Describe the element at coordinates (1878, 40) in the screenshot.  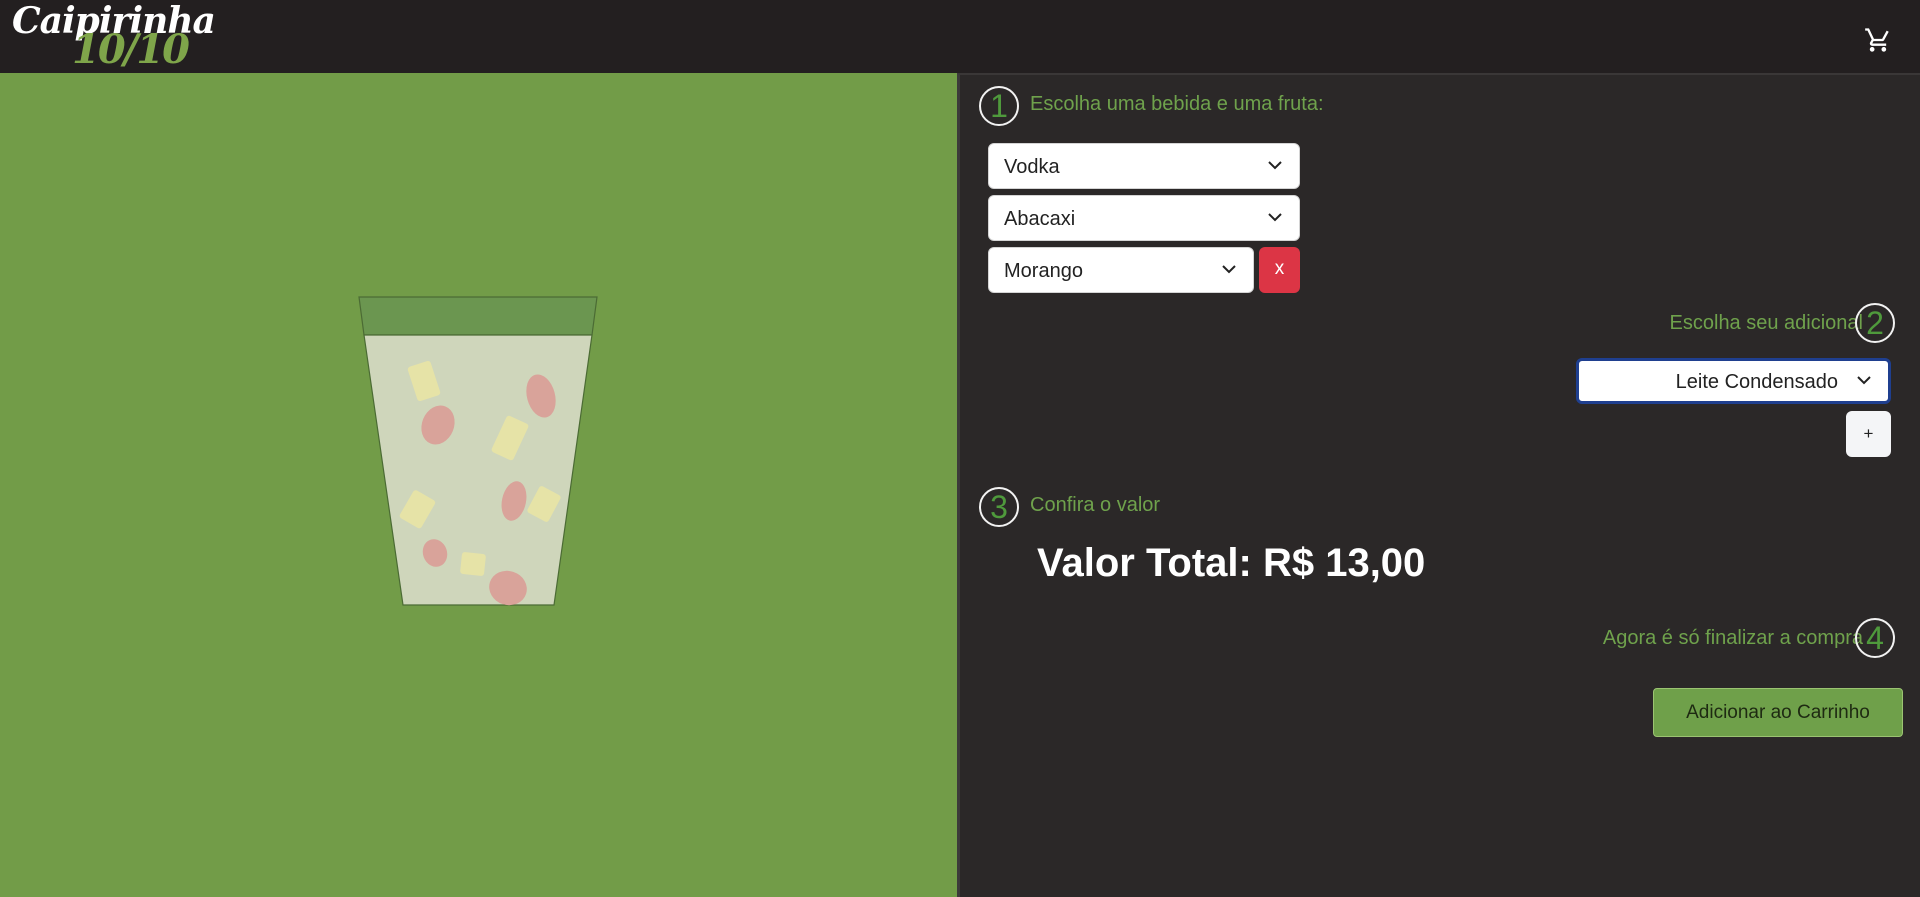
I see `shopping-cart-icon` at that location.